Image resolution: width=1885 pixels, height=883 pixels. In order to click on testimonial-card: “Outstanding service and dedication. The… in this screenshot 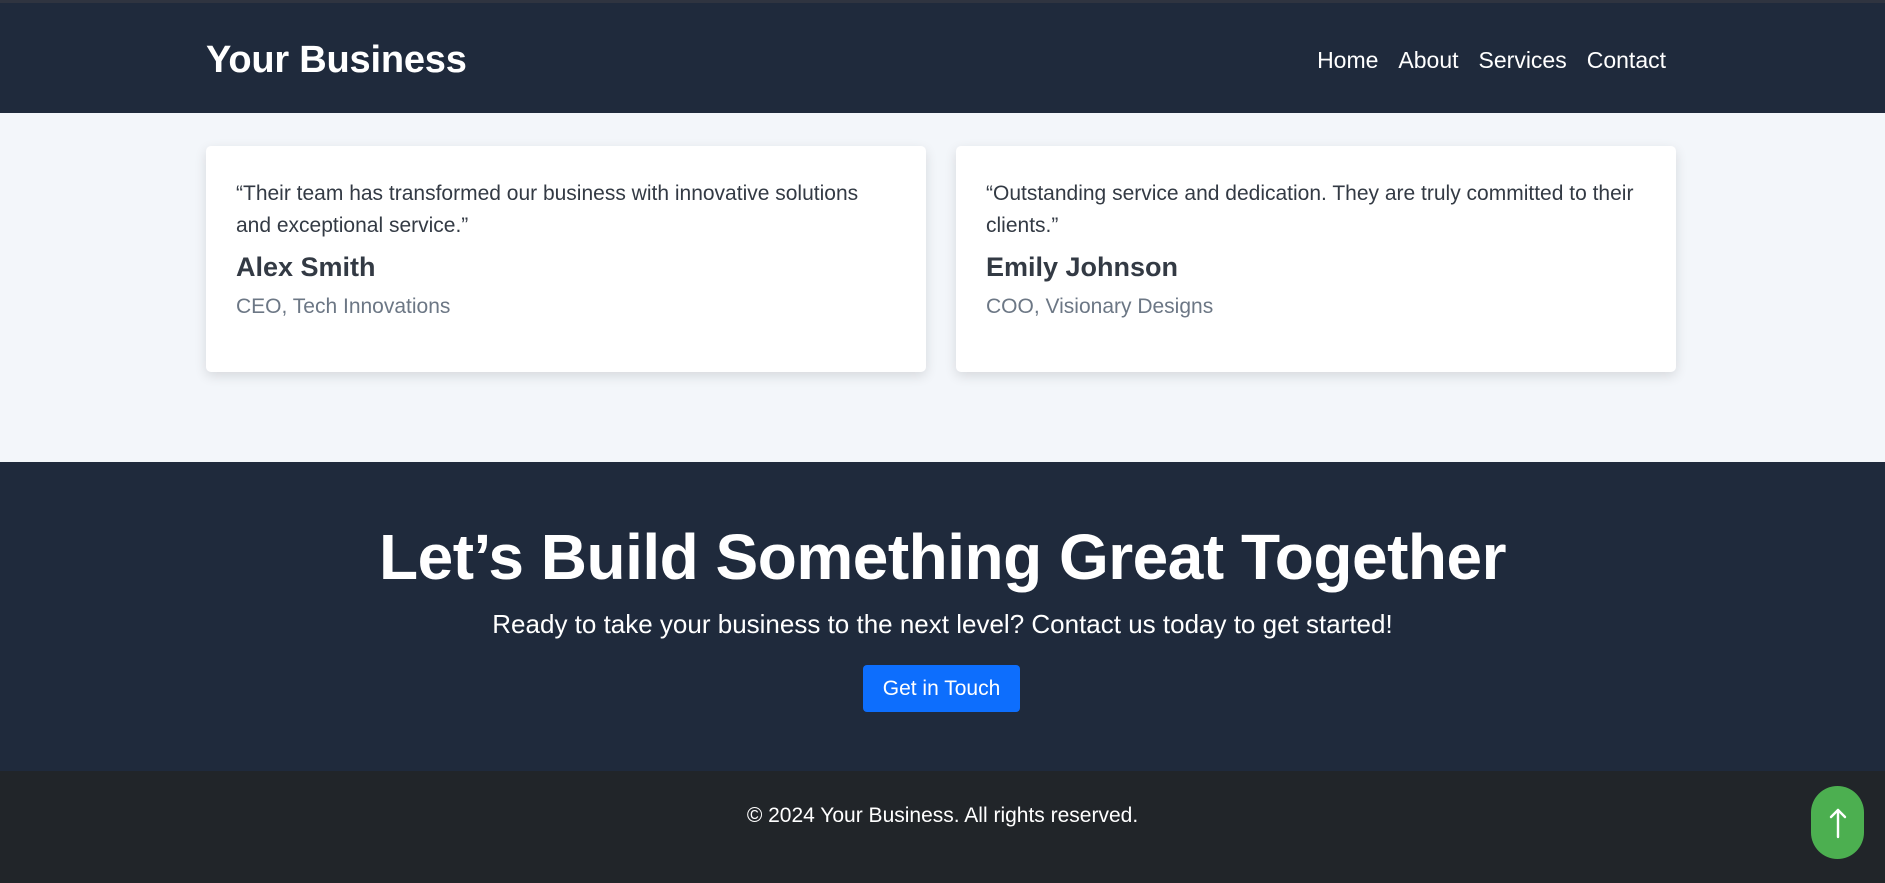, I will do `click(1316, 259)`.